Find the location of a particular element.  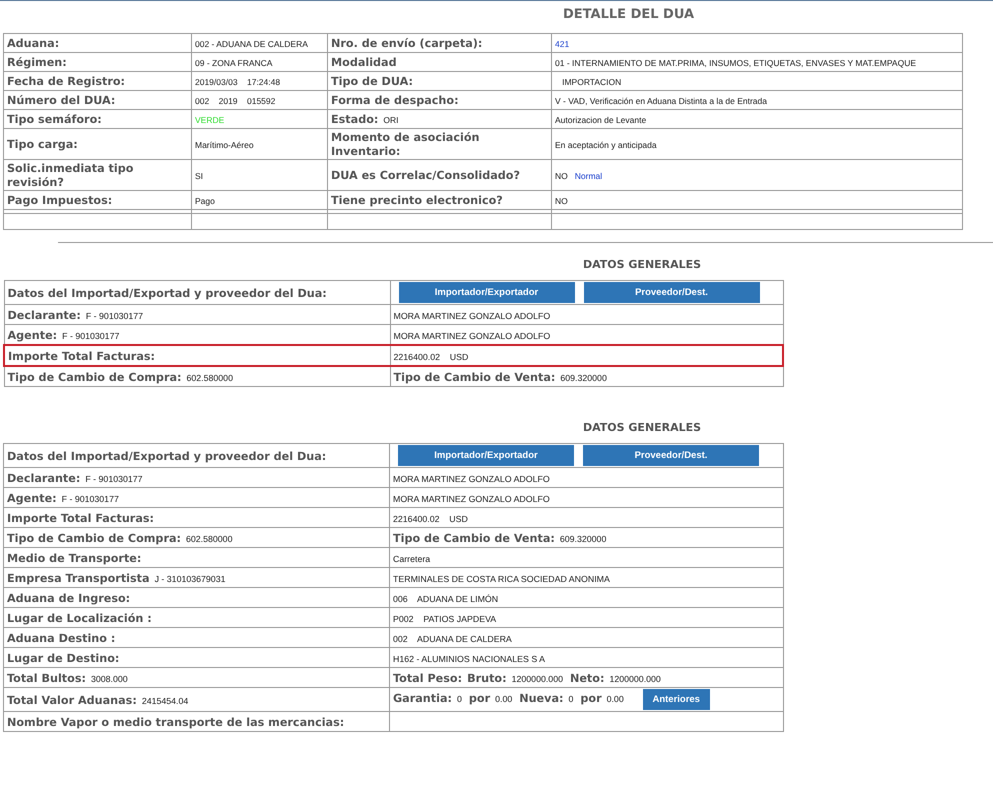

field-value: 006 ADUANA DE LIMÓN is located at coordinates (445, 599).